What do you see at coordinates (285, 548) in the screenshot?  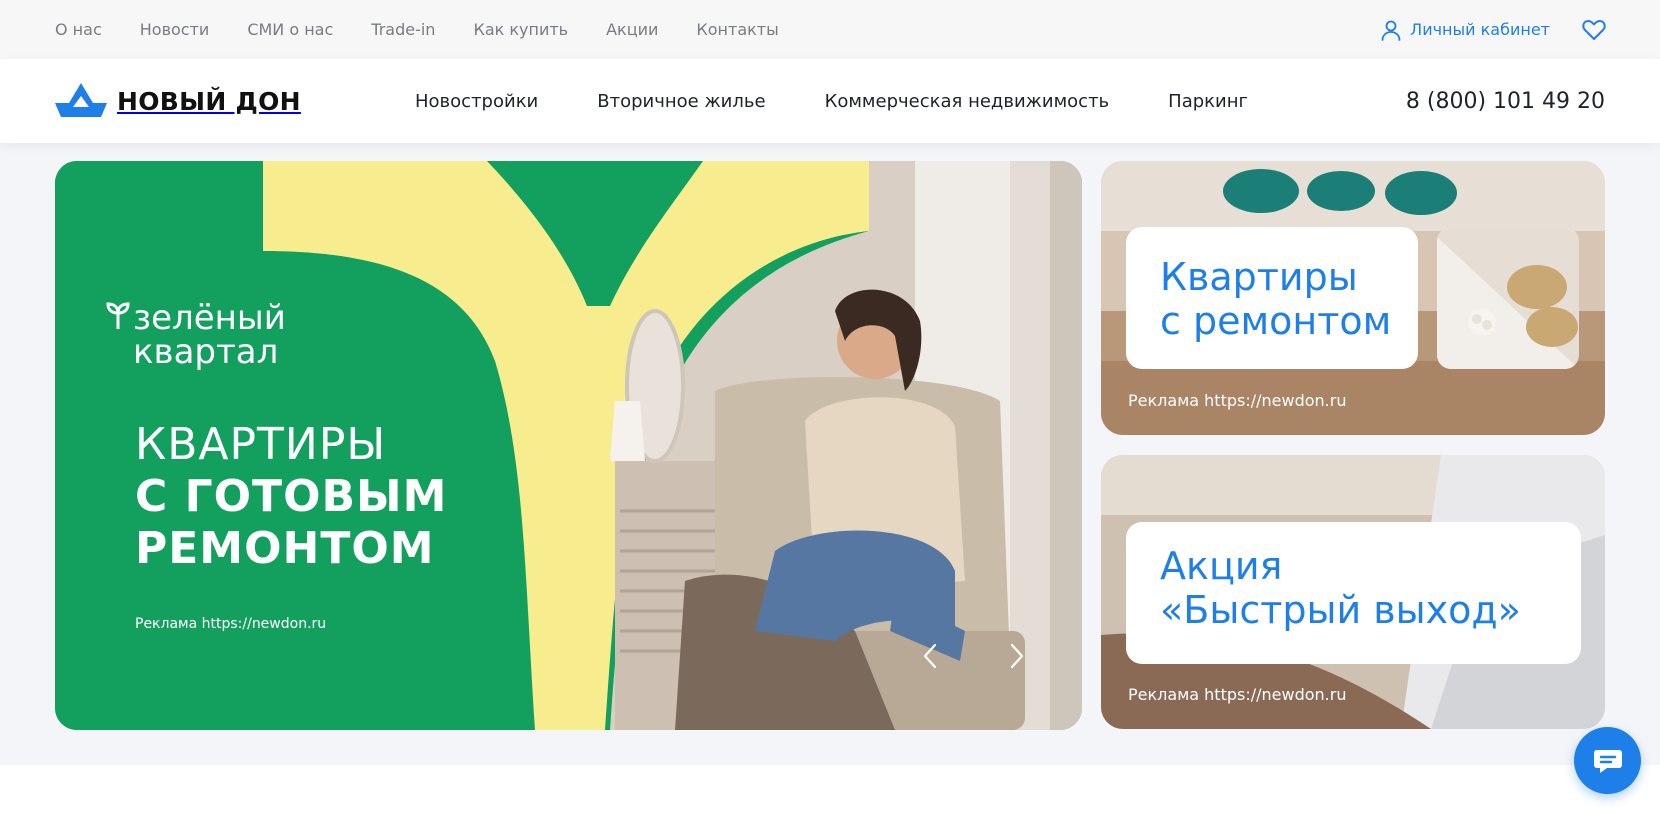 I see `slide-title-line-3: РЕМОНТОМ` at bounding box center [285, 548].